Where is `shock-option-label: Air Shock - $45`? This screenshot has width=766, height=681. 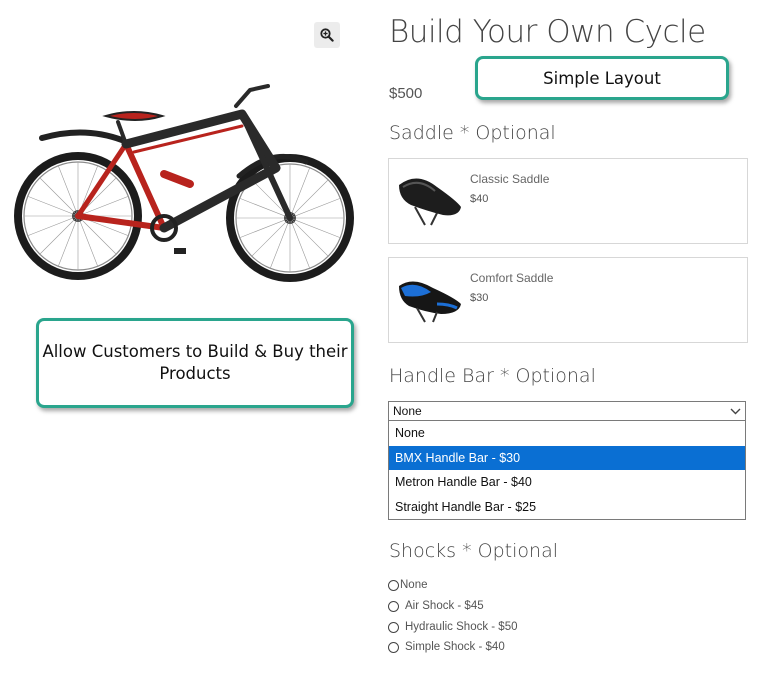
shock-option-label: Air Shock - $45 is located at coordinates (444, 606).